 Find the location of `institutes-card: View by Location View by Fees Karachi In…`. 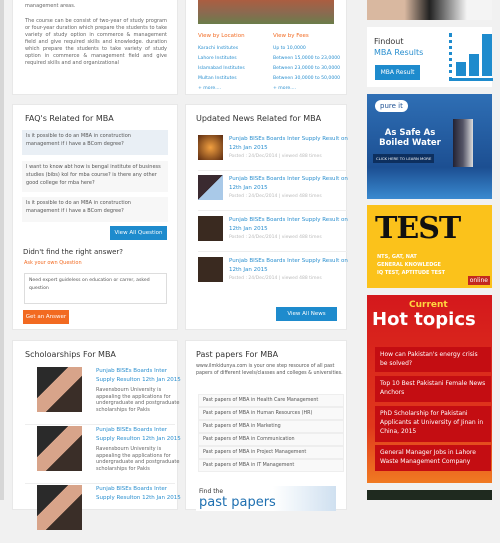

institutes-card: View by Location View by Fees Karachi In… is located at coordinates (266, 47).